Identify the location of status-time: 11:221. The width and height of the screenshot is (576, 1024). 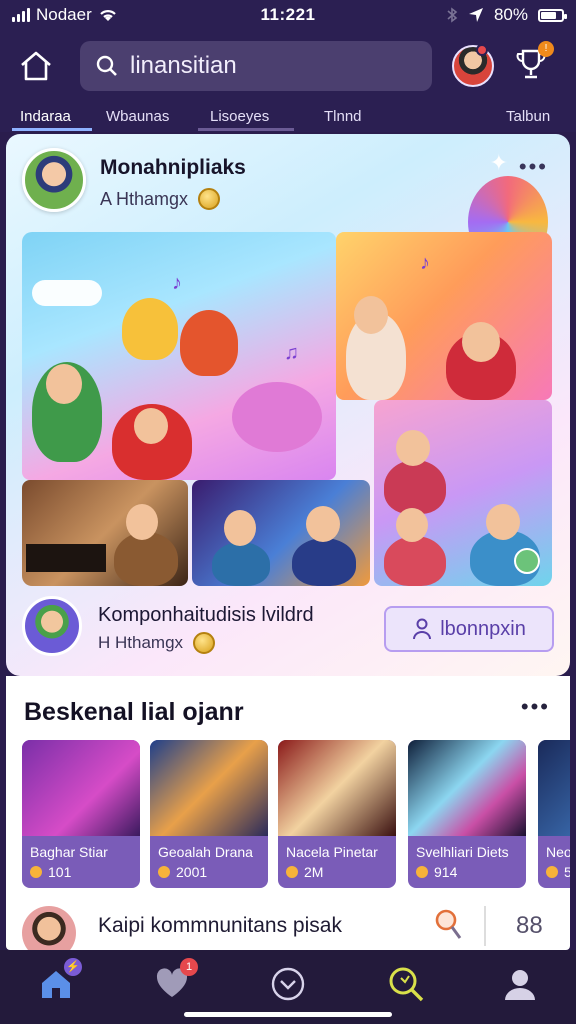
(288, 14).